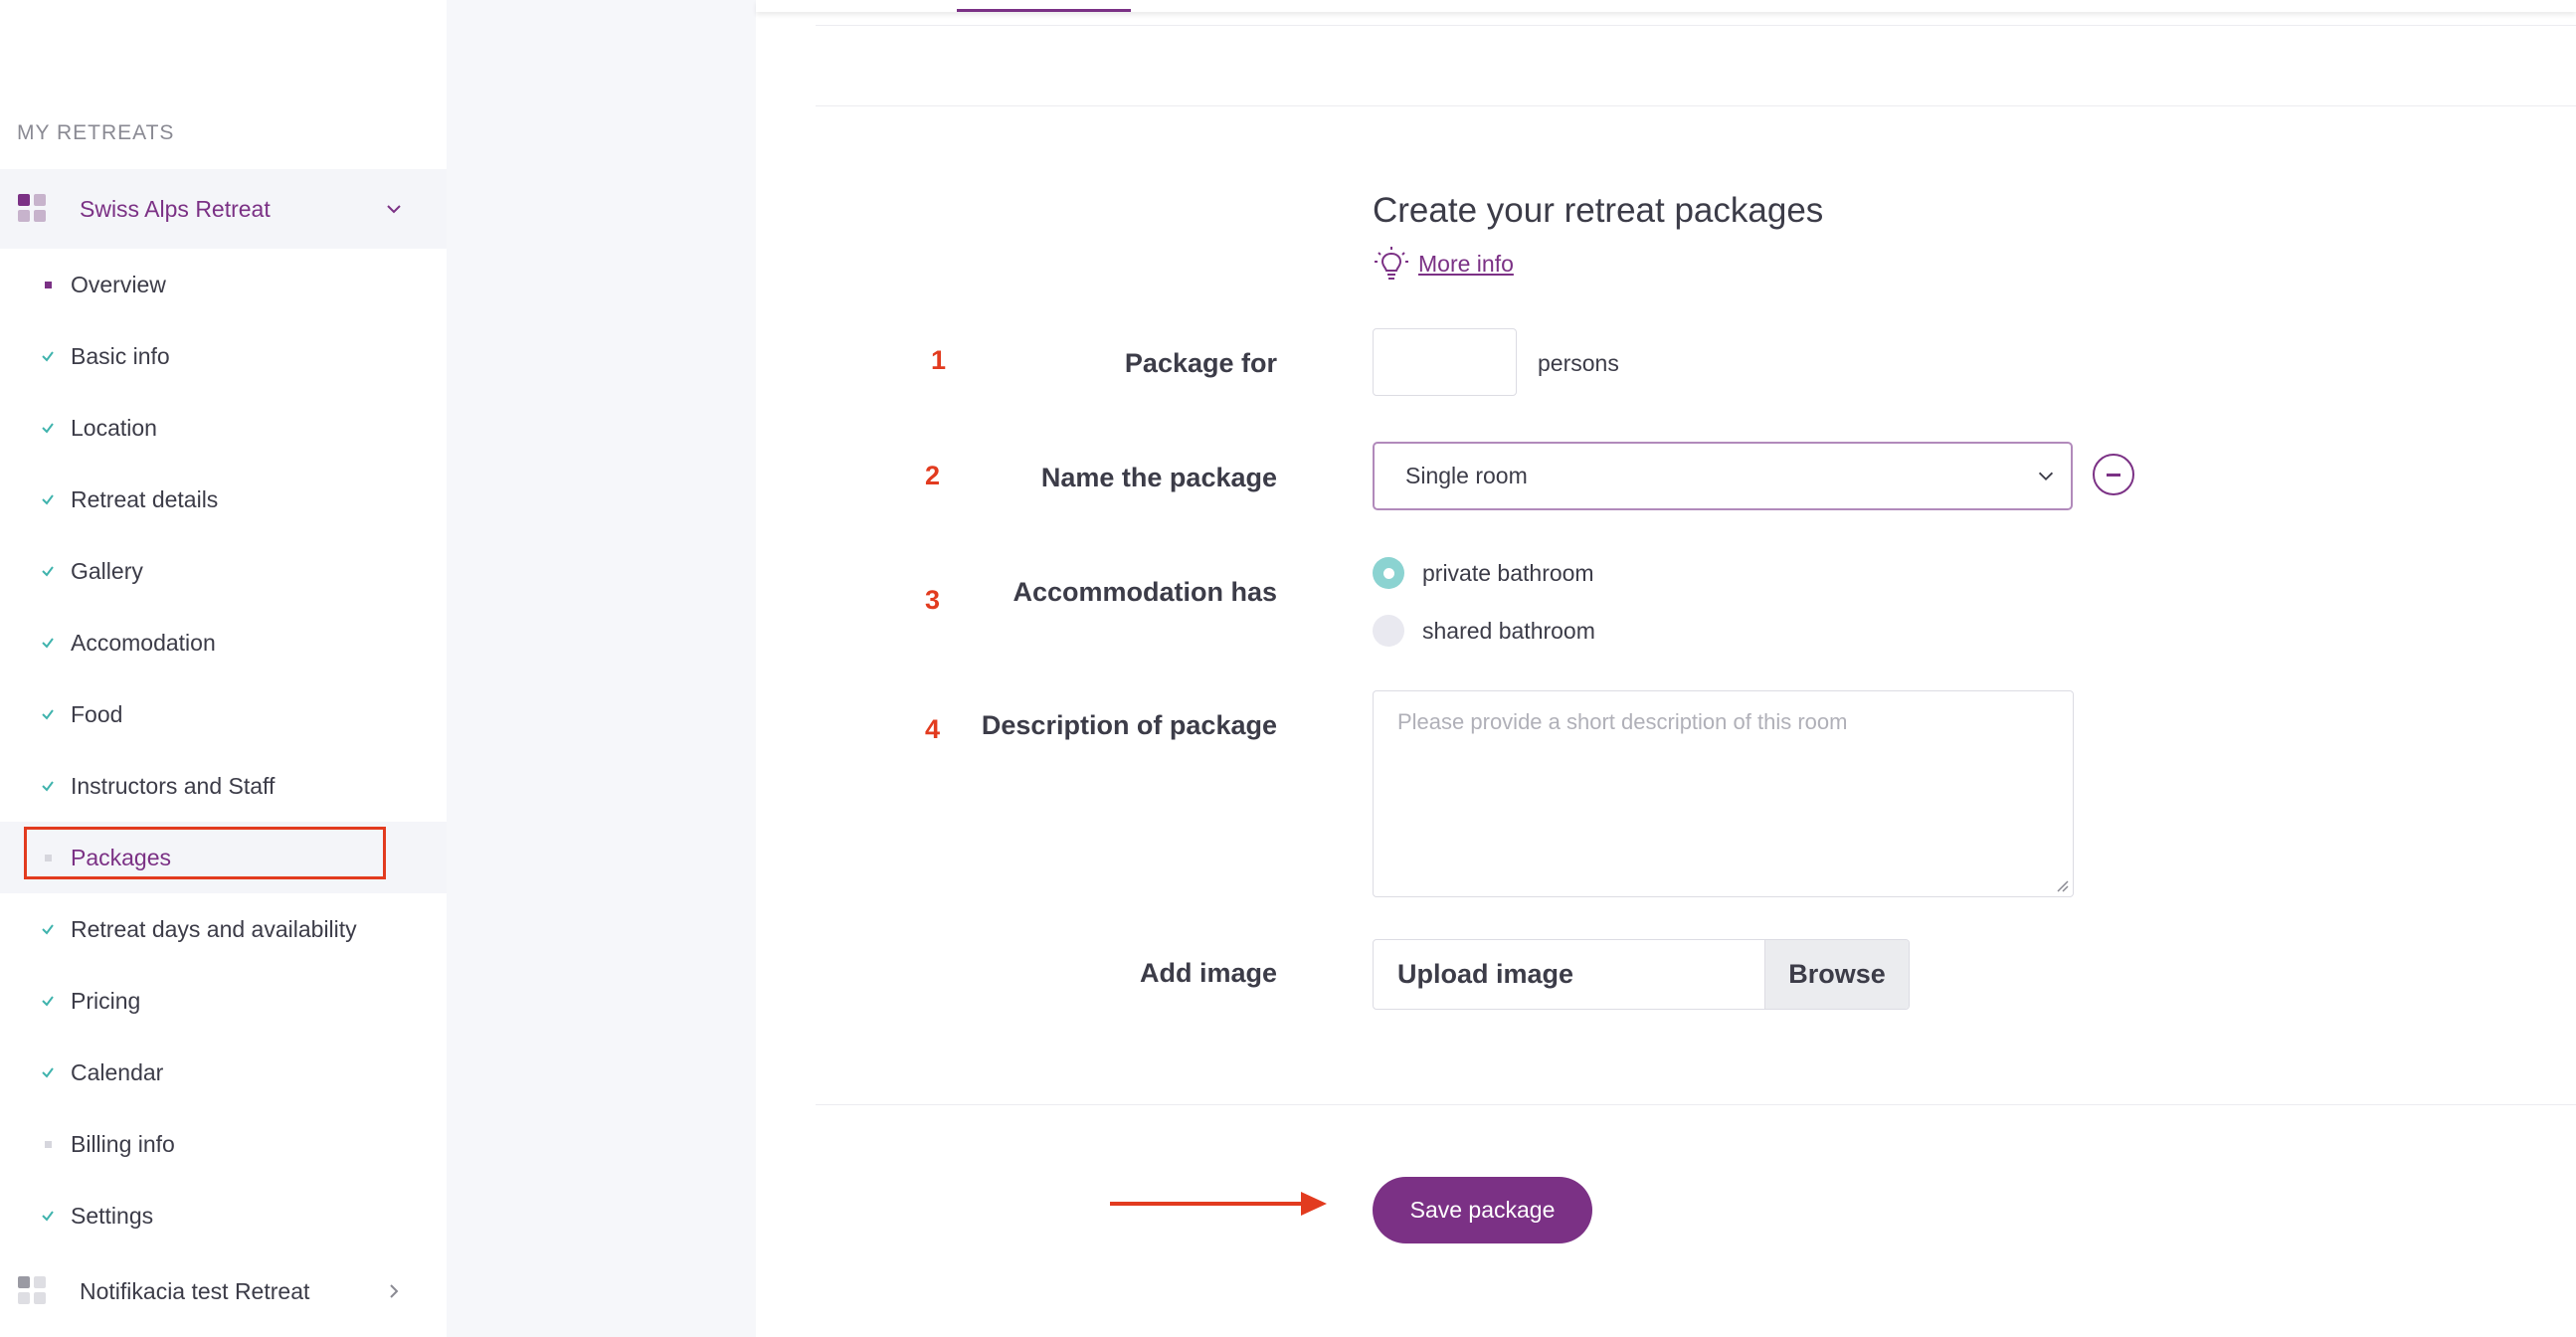 This screenshot has width=2576, height=1337. What do you see at coordinates (1144, 592) in the screenshot?
I see `accommodation-label: Accommodation has` at bounding box center [1144, 592].